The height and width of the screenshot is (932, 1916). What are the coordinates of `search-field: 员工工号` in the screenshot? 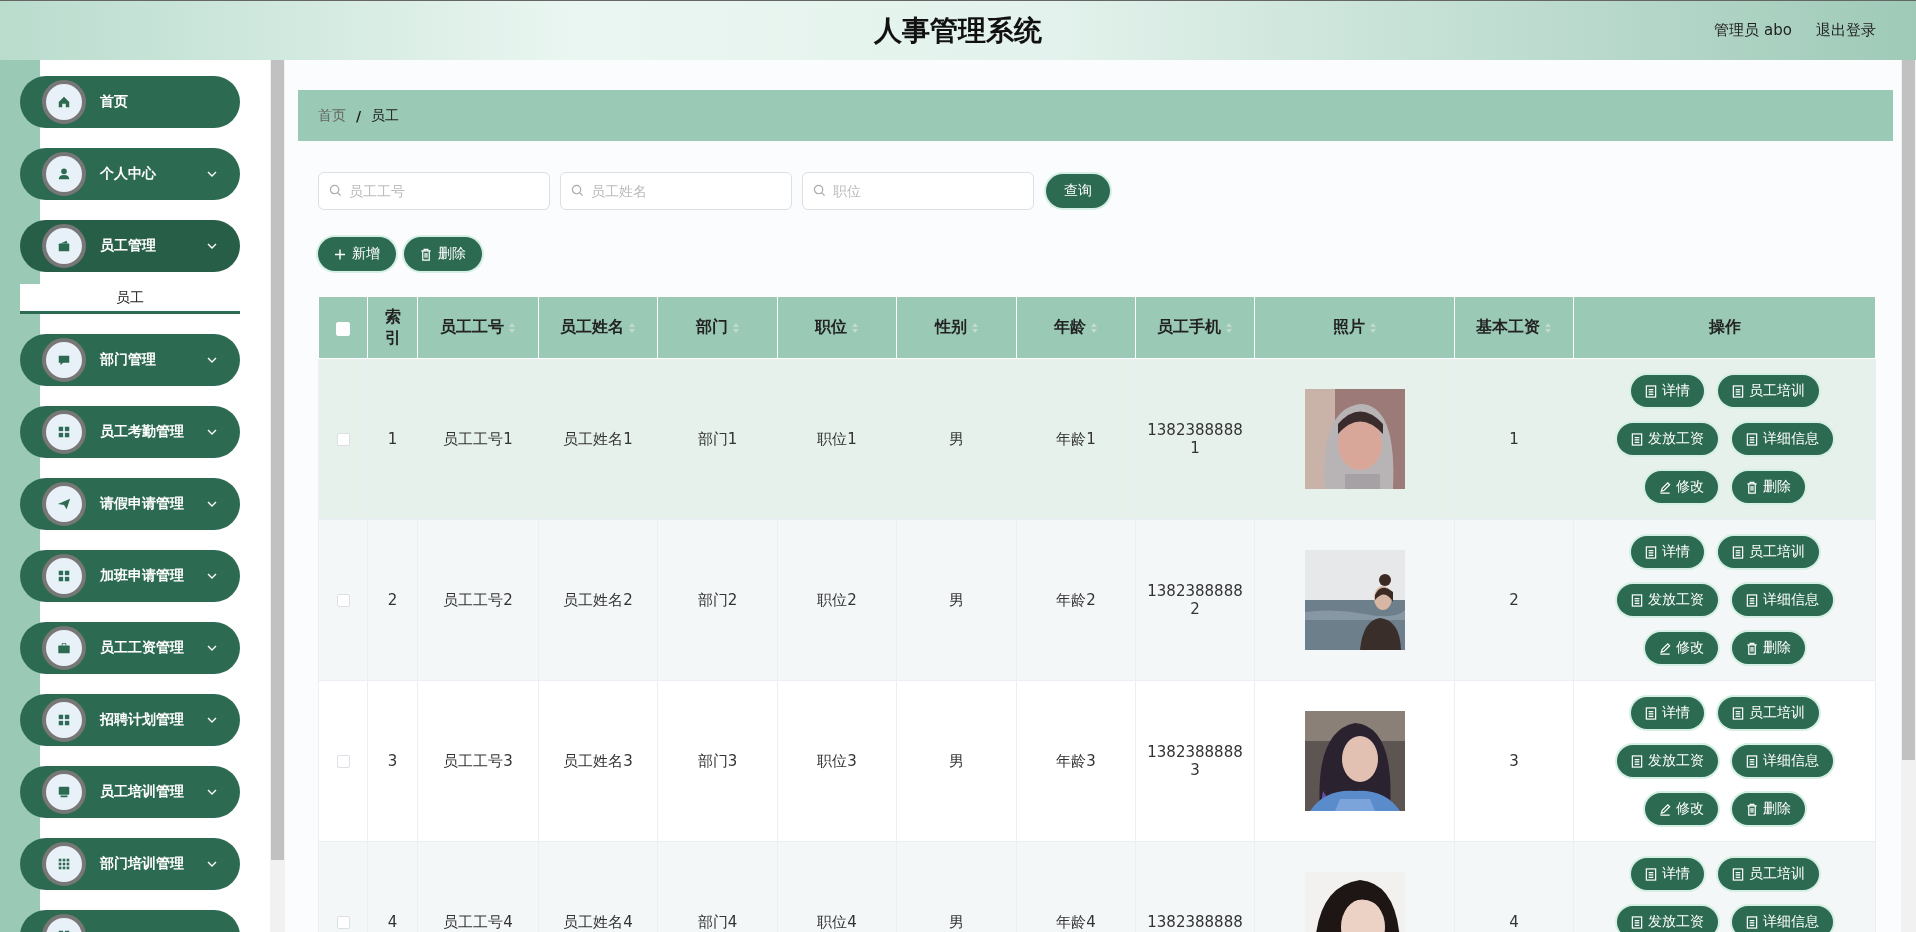 It's located at (434, 191).